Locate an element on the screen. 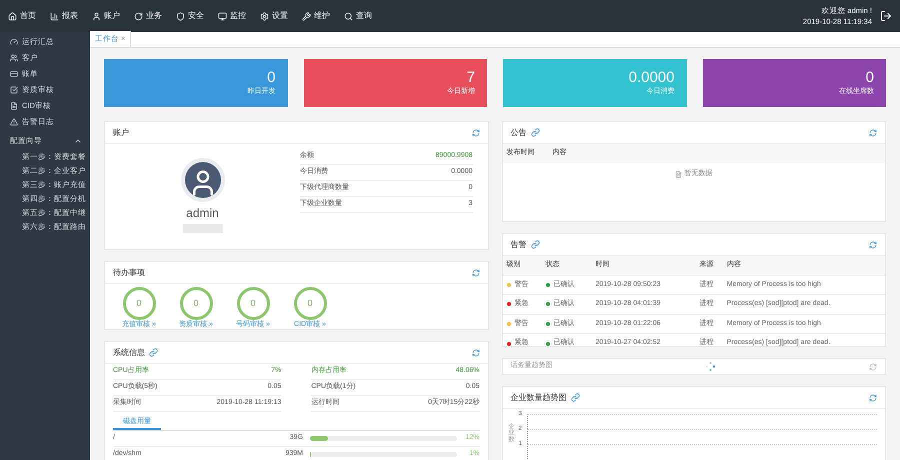  nav-menu-item: 安全 is located at coordinates (190, 16).